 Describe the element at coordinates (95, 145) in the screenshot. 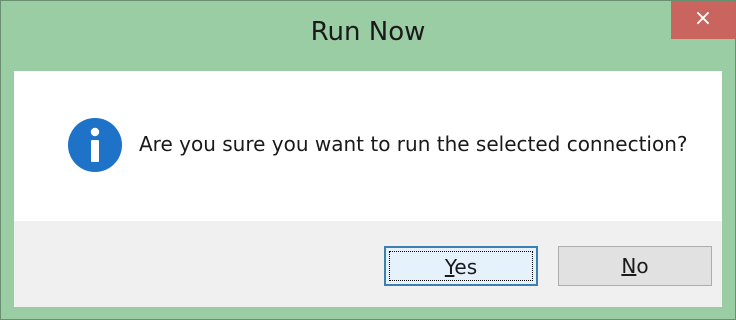

I see `info-icon` at that location.